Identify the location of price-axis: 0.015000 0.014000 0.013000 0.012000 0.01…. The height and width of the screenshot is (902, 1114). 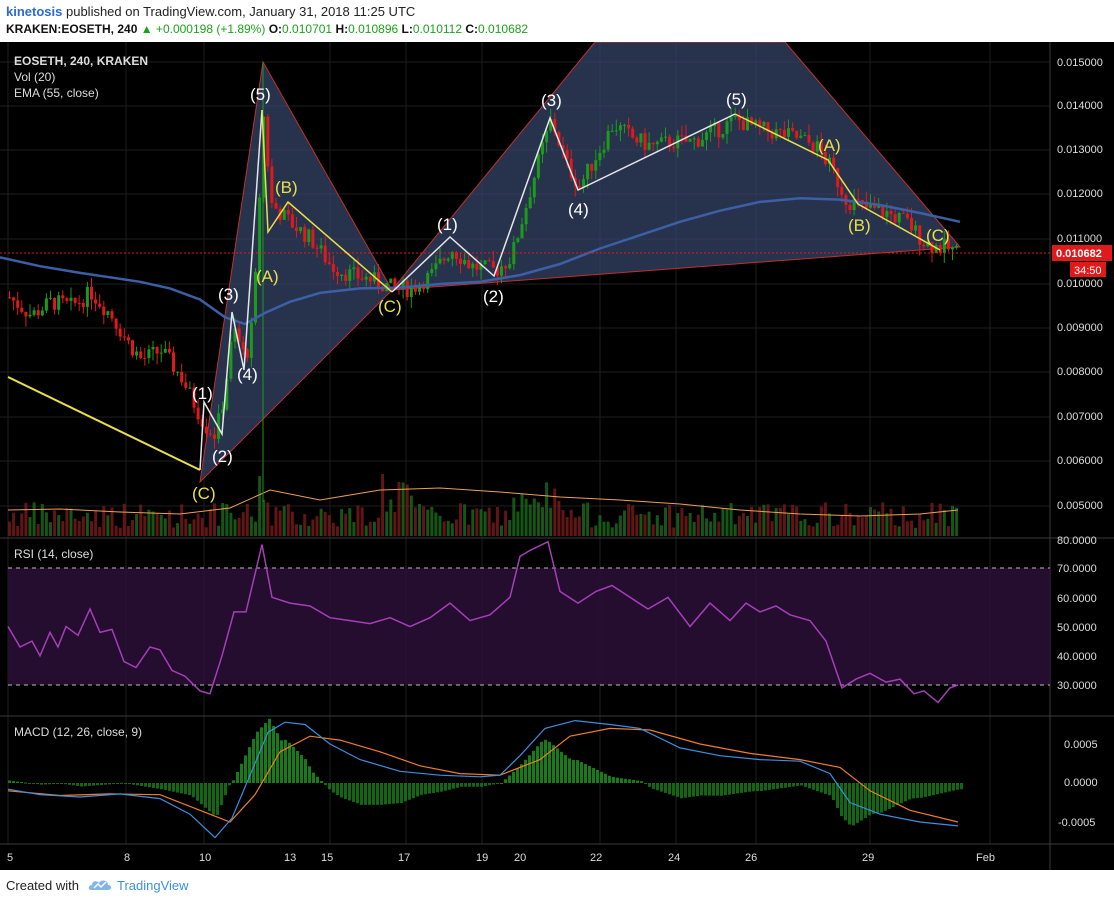
(1080, 284).